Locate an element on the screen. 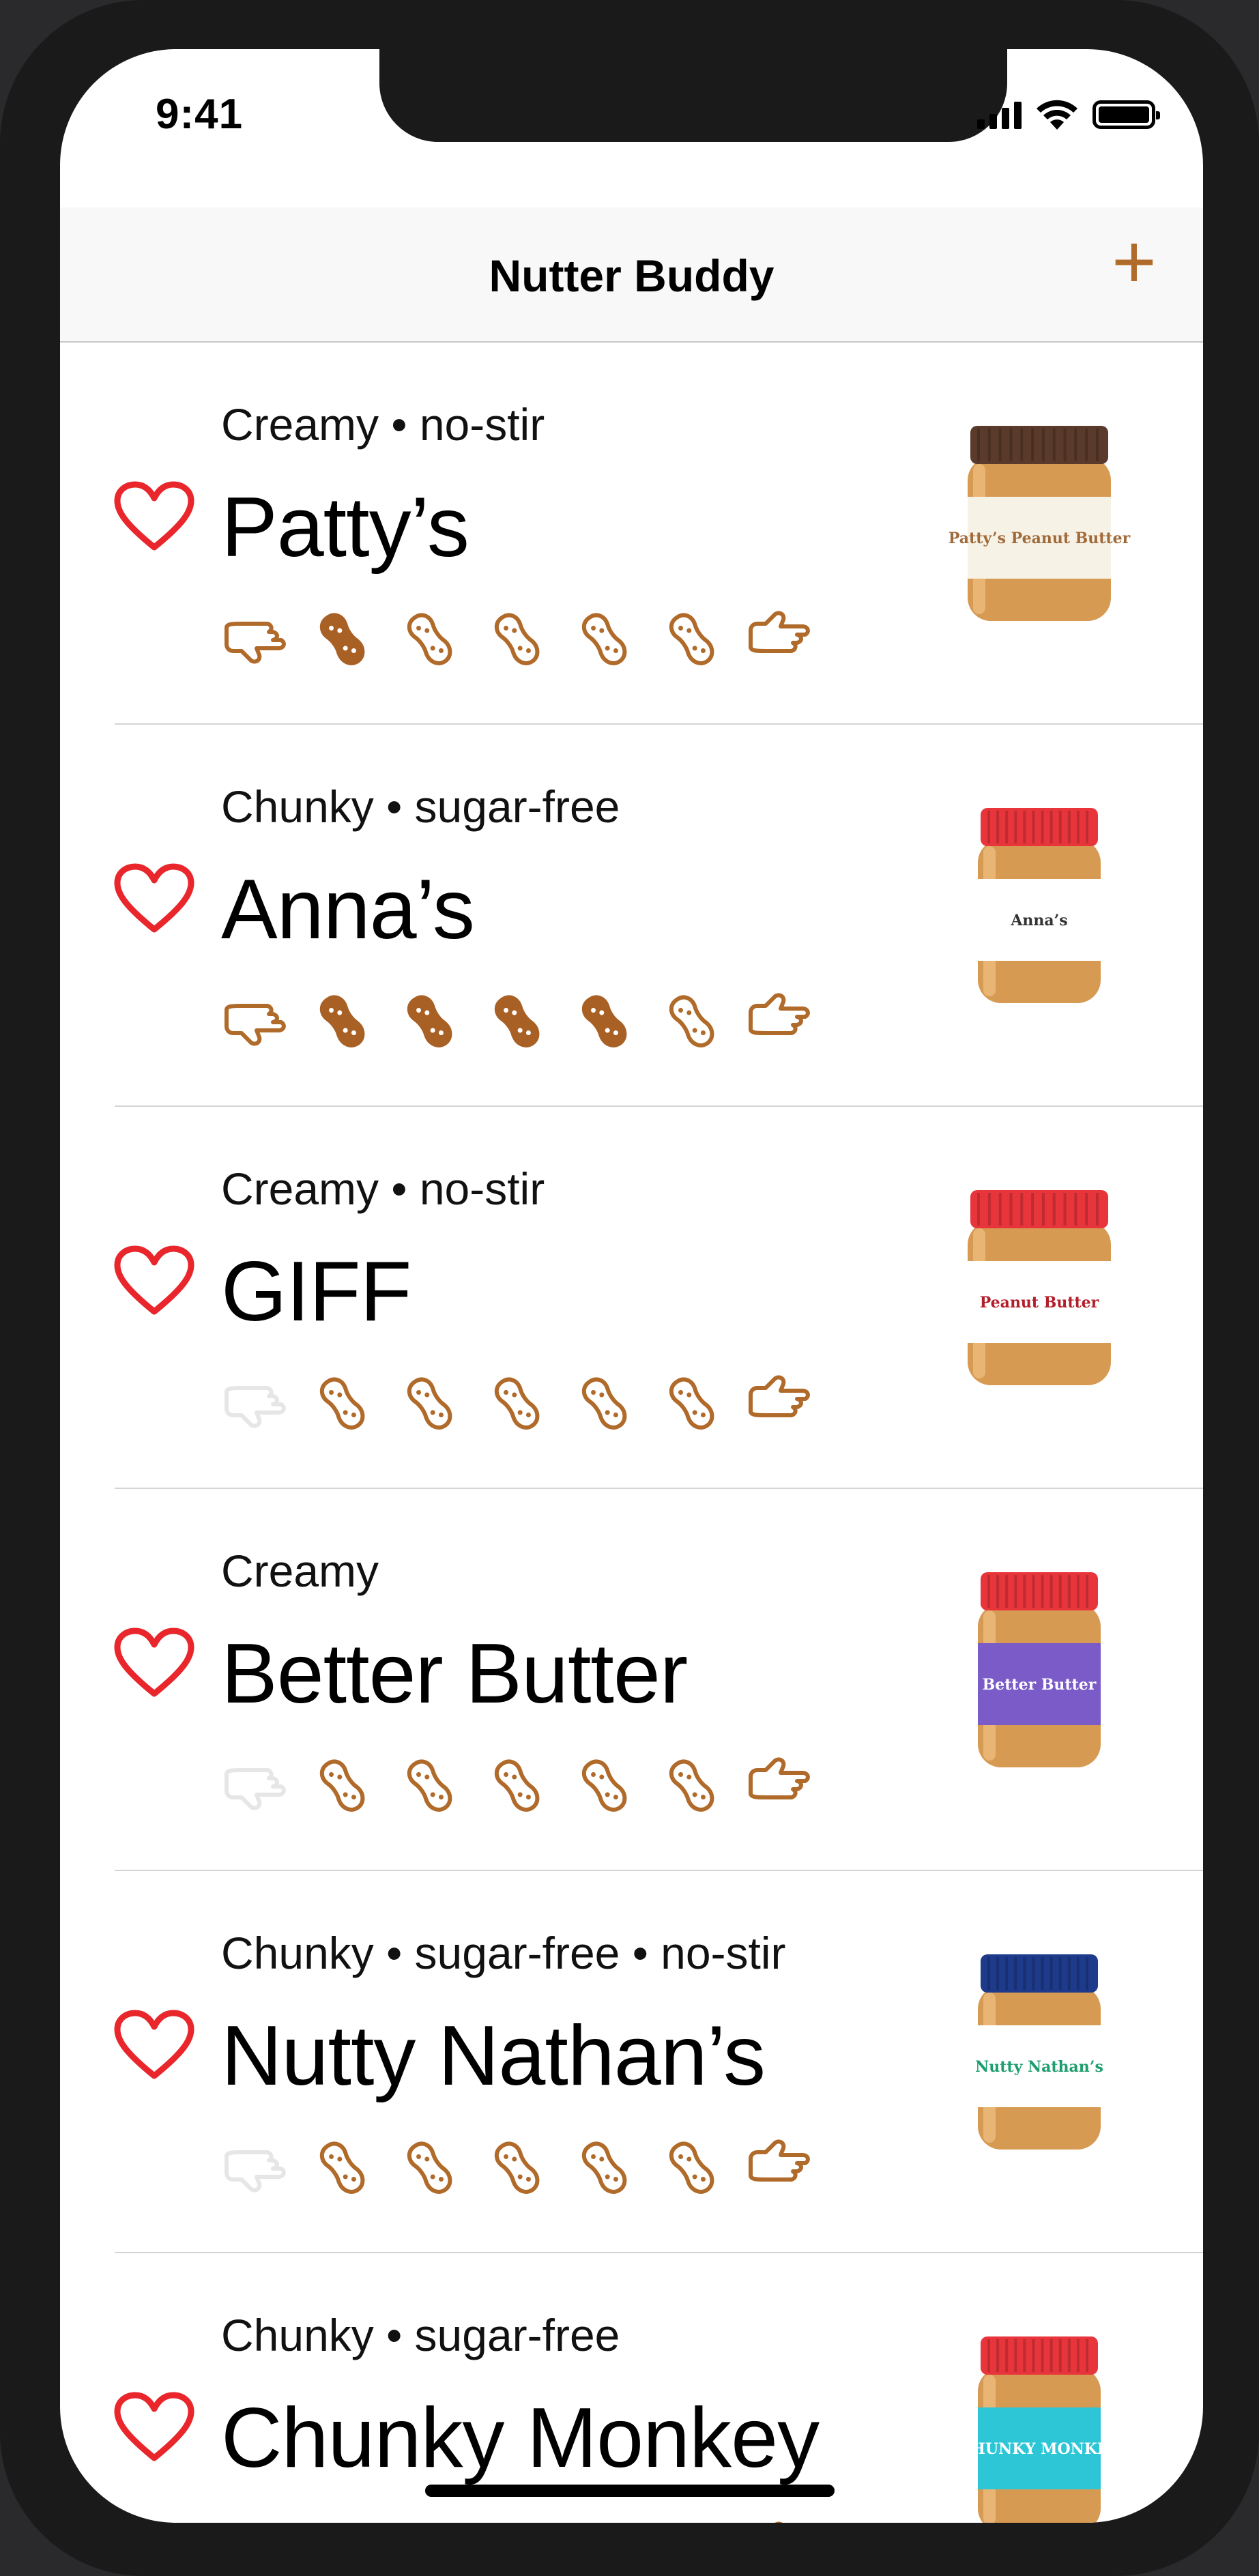 The image size is (1259, 2576). status-icons is located at coordinates (1068, 114).